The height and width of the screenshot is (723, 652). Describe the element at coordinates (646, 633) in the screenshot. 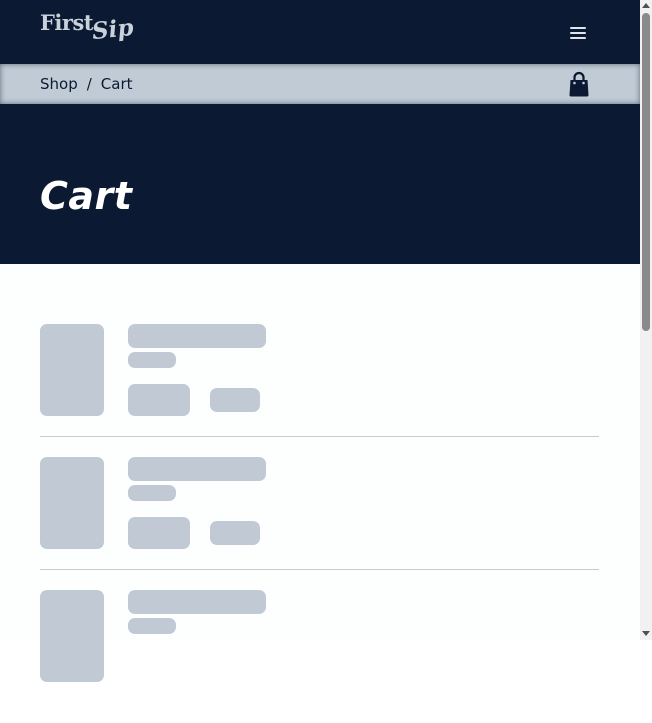

I see `scroll-down-arrow-icon` at that location.